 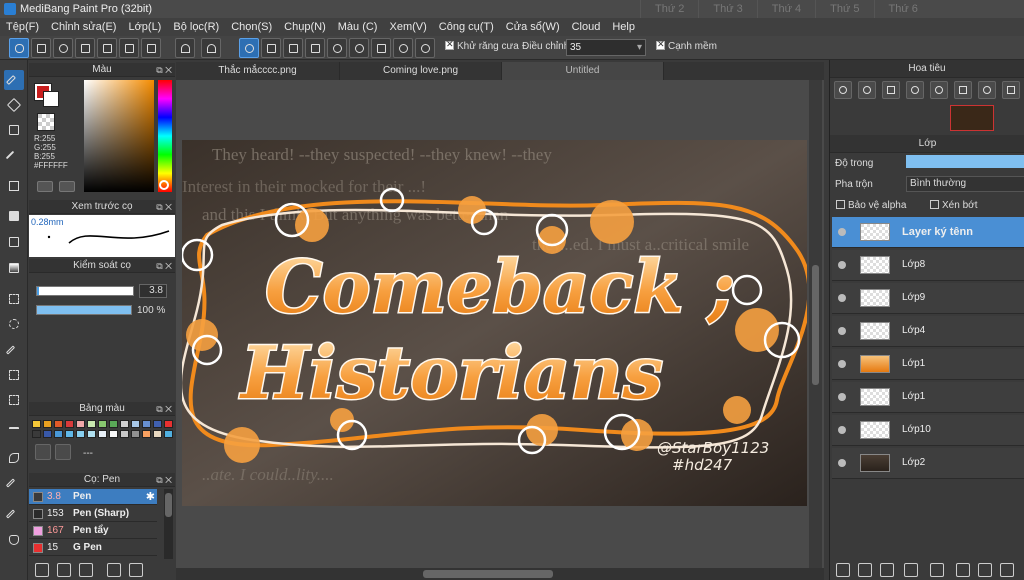 I want to click on new-brush-icon, so click(x=64, y=570).